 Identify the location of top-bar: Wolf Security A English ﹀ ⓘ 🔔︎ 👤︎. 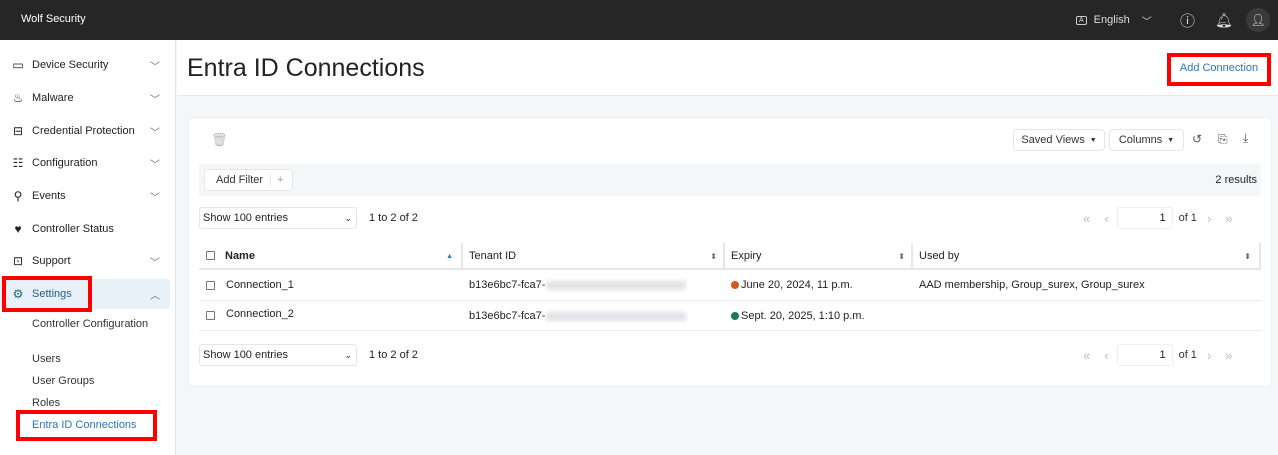
(639, 20).